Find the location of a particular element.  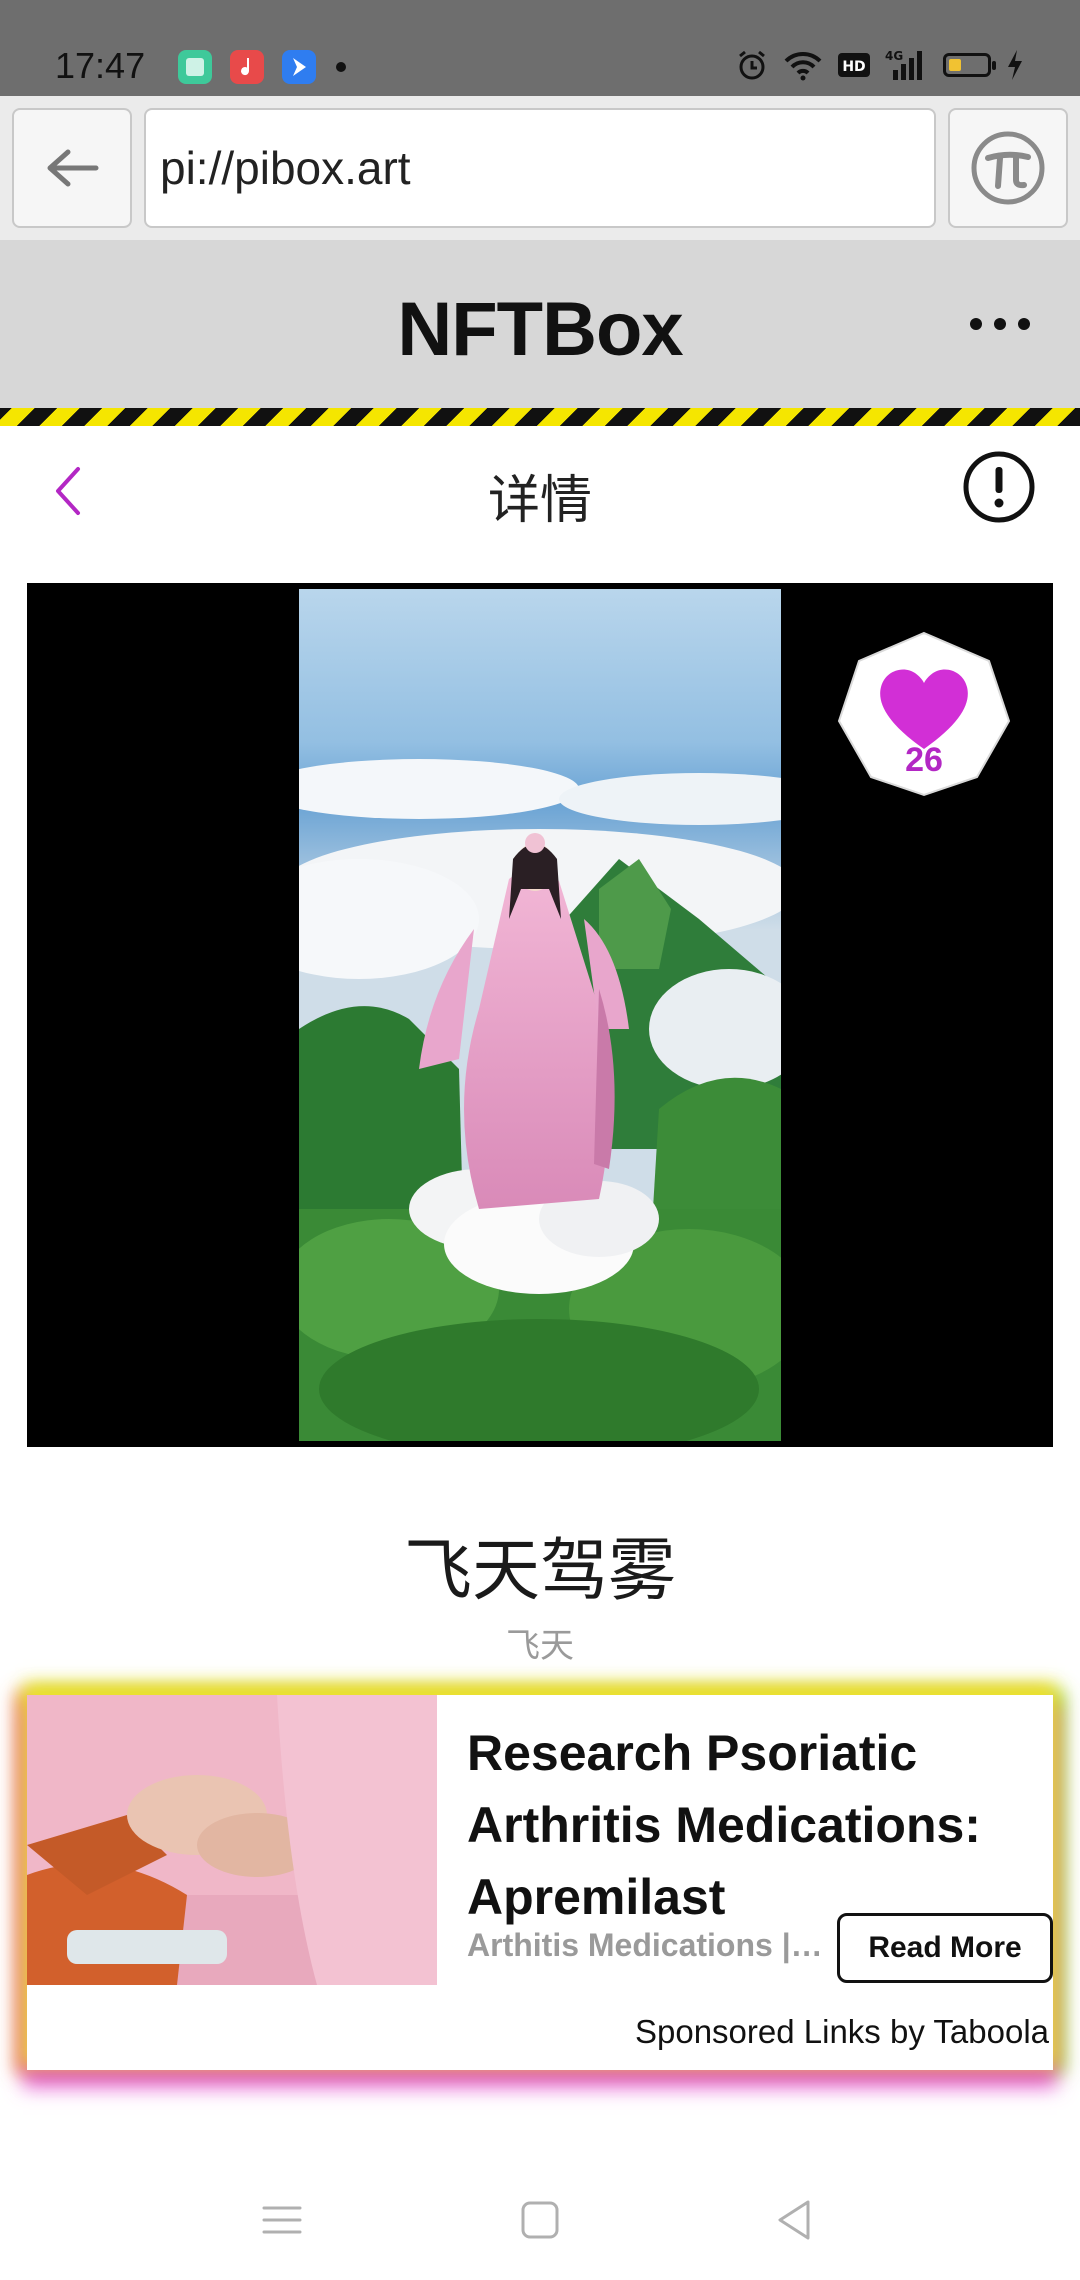

status-bar: 17:47 HD 4G is located at coordinates (540, 48).